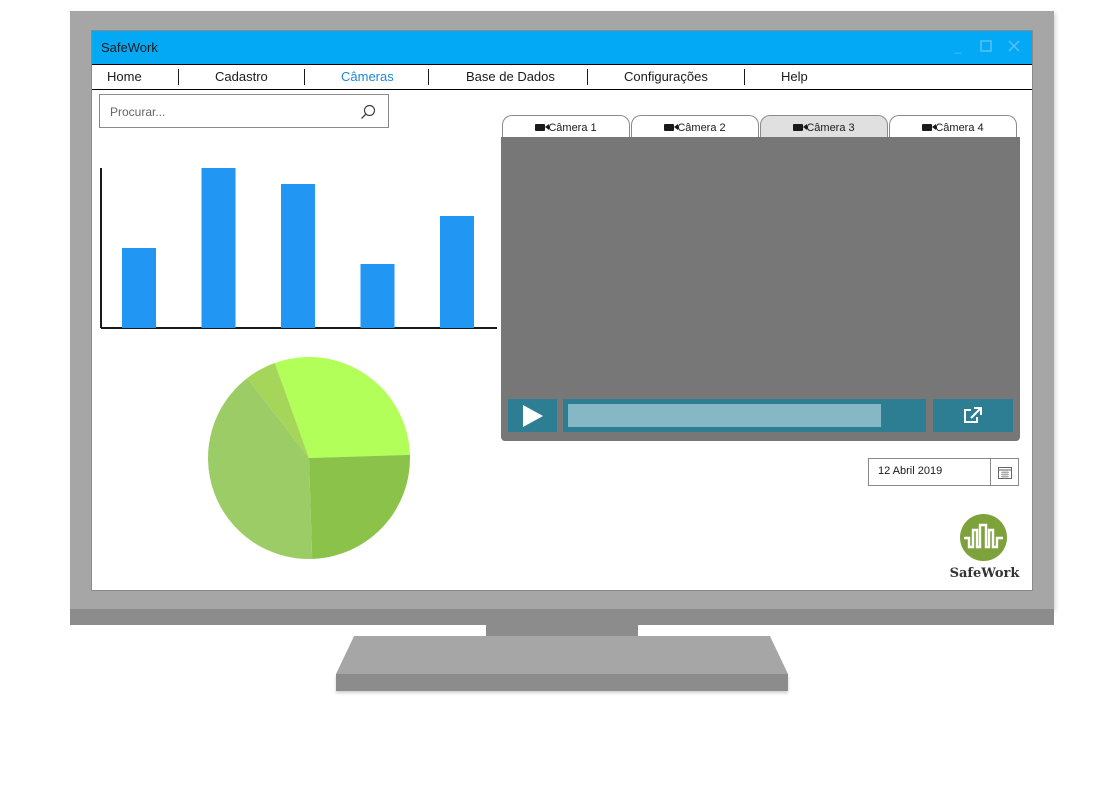 The image size is (1105, 802). I want to click on search-input, so click(230, 112).